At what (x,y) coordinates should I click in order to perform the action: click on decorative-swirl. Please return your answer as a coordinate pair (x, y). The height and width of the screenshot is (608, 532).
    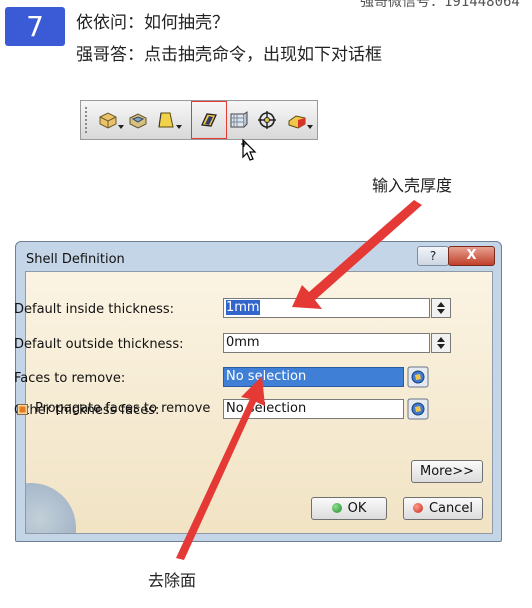
    Looking at the image, I should click on (51, 508).